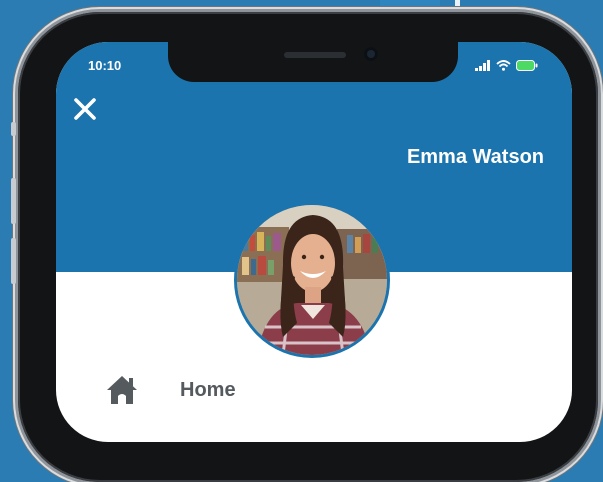 Image resolution: width=603 pixels, height=482 pixels. I want to click on phone-notch, so click(313, 62).